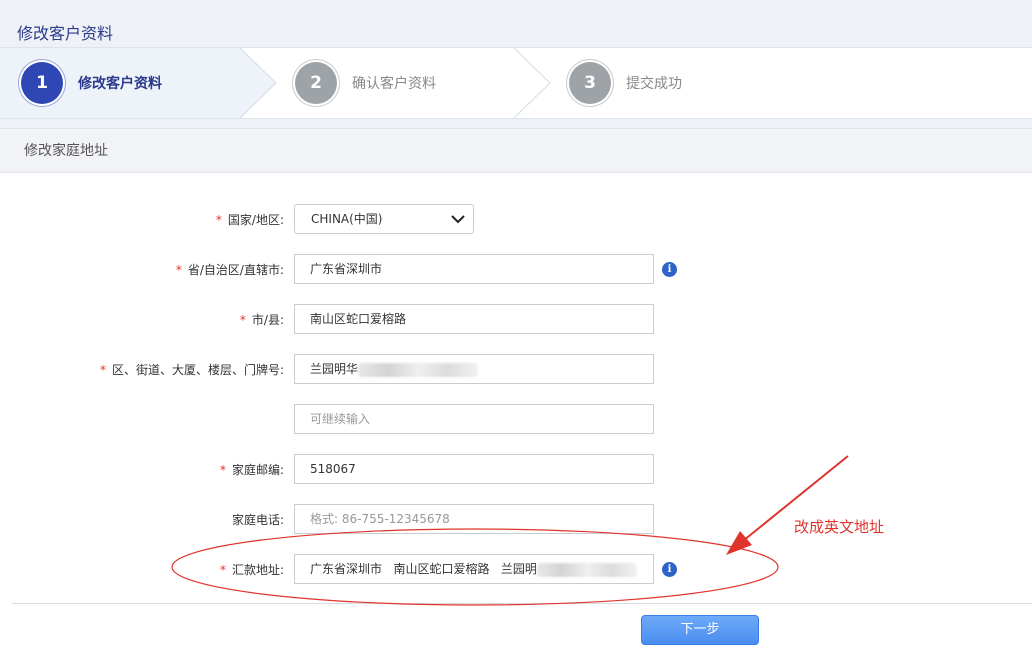 The width and height of the screenshot is (1032, 669). I want to click on step-label: 确认客户资料, so click(394, 84).